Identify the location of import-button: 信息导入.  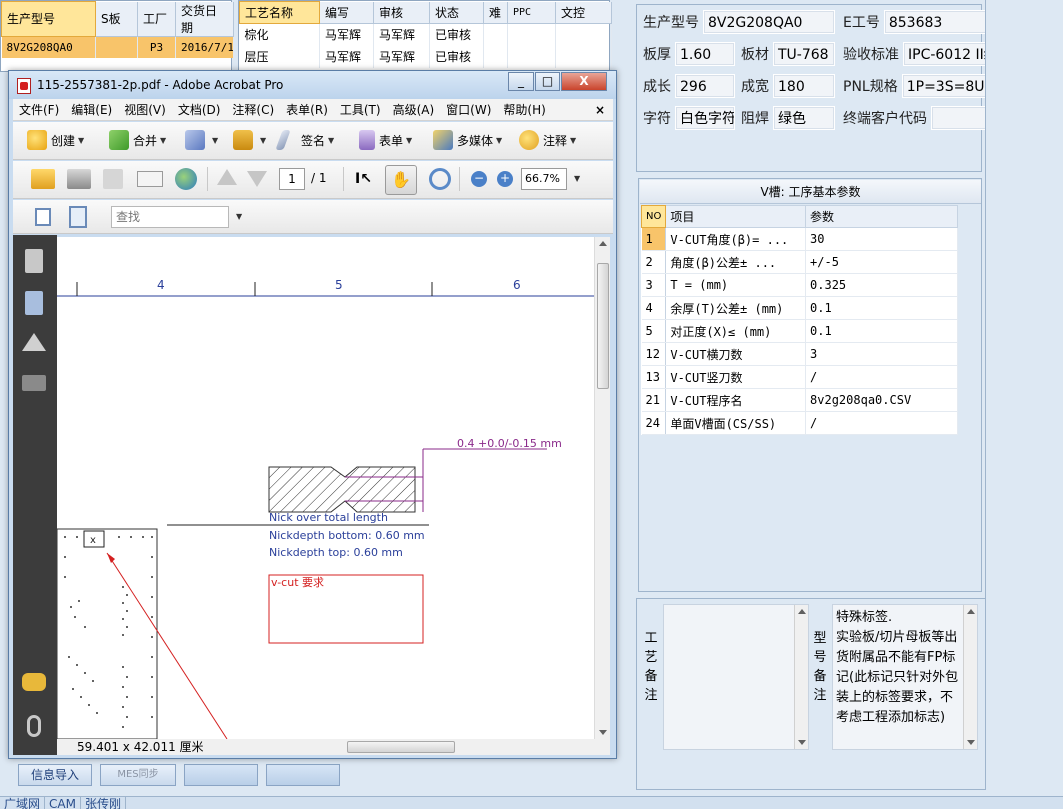
(55, 775).